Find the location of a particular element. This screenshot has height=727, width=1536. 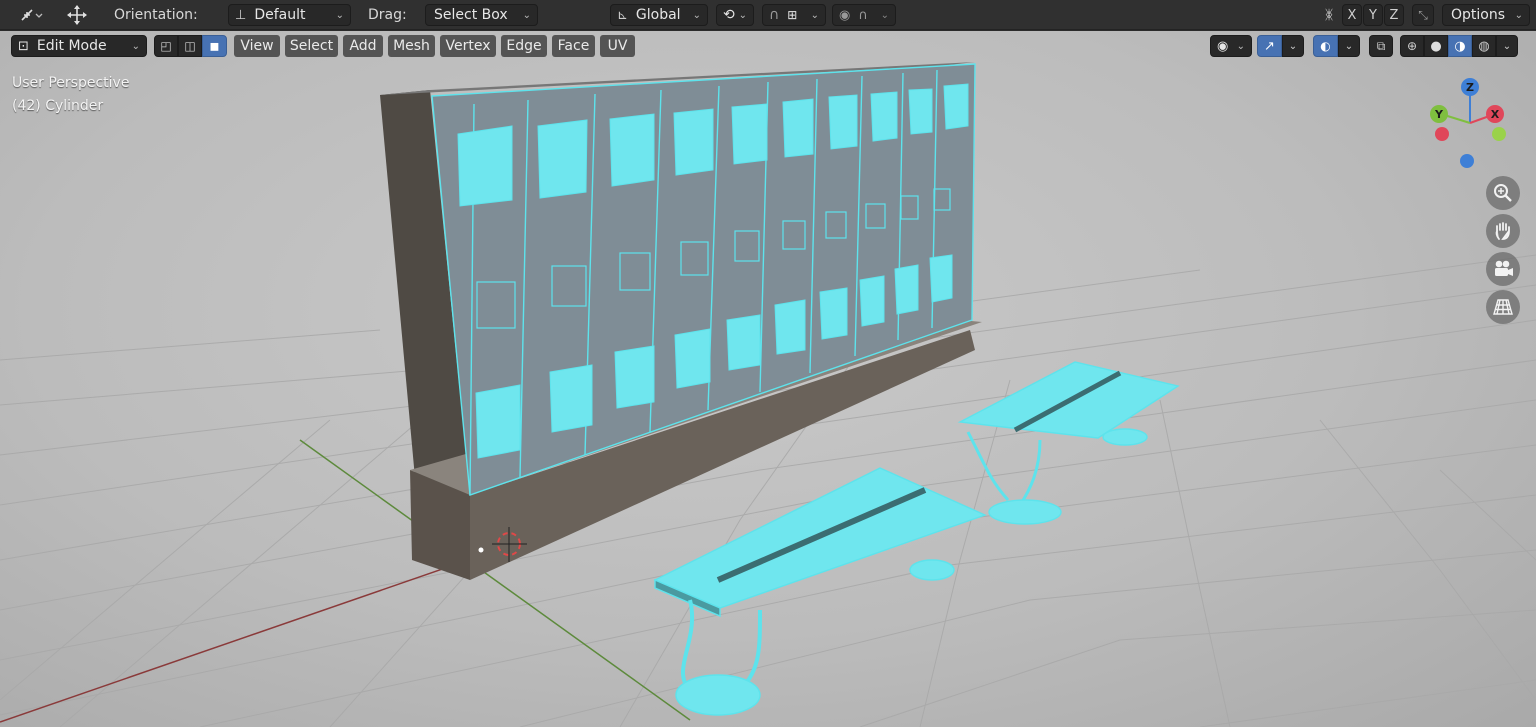

mode-dropdown: ⊡ Edit Mode ⌄ is located at coordinates (79, 46).